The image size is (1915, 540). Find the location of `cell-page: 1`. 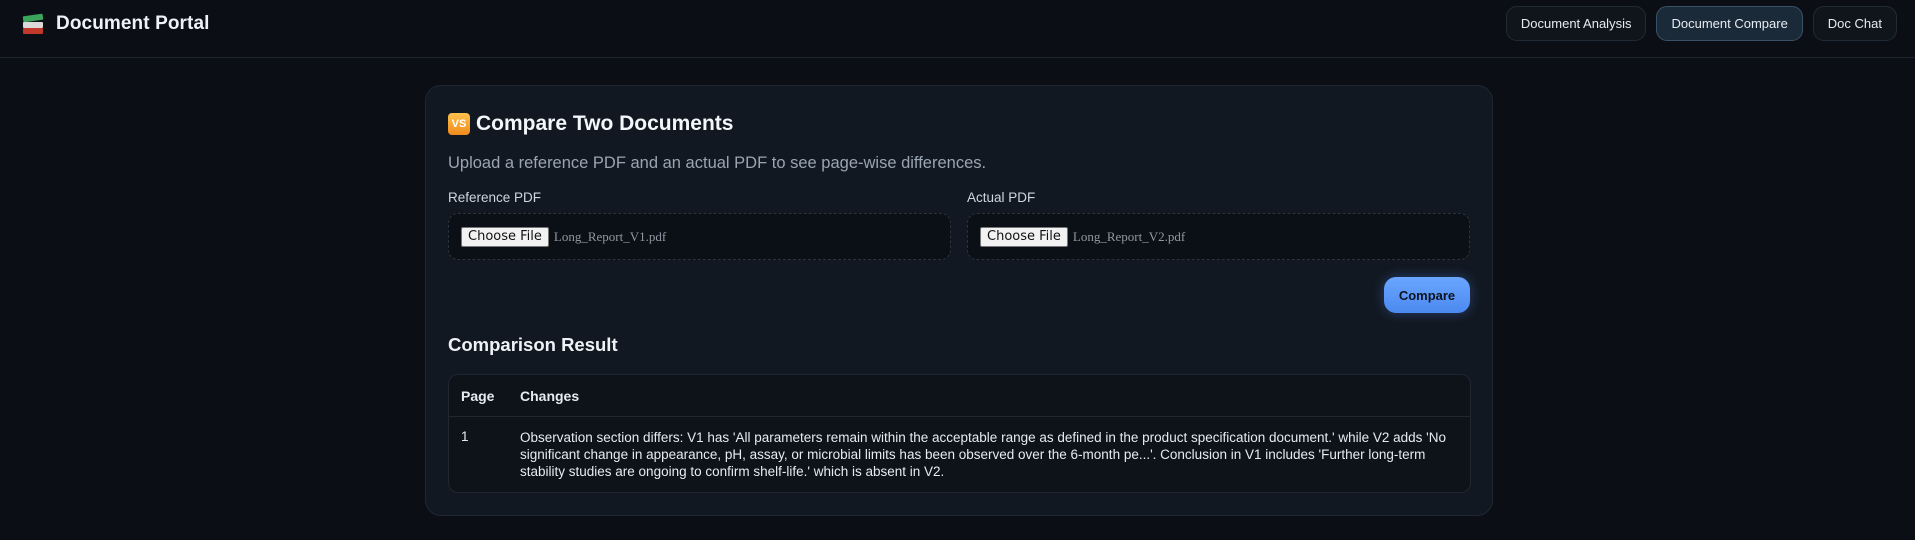

cell-page: 1 is located at coordinates (465, 436).